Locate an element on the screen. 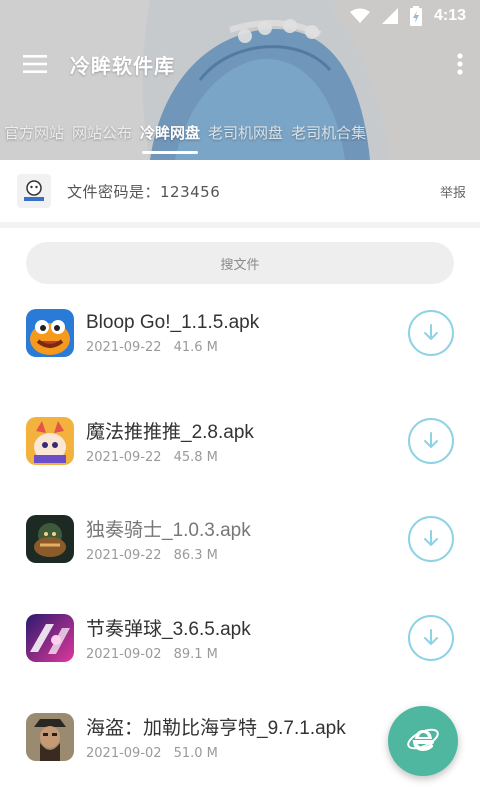 The height and width of the screenshot is (800, 480). toolbar: 冷眸软件库 is located at coordinates (240, 64).